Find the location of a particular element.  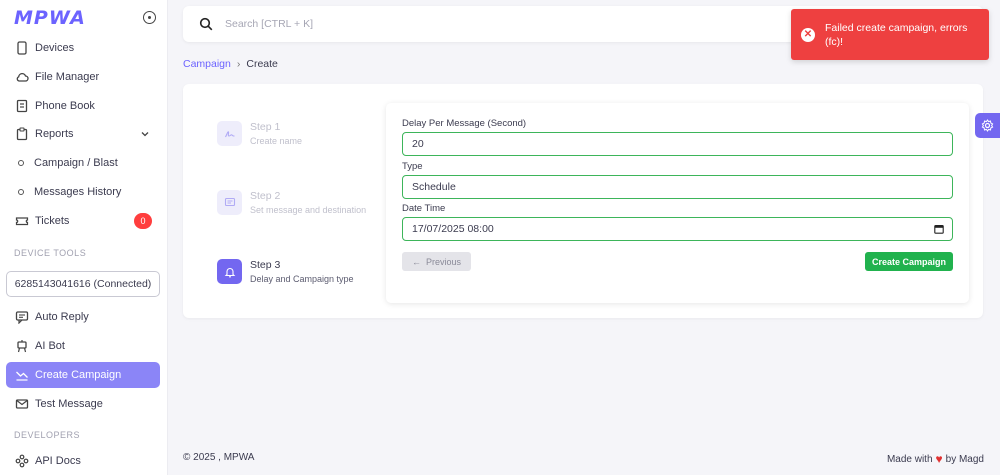

step-title: Step 1 is located at coordinates (265, 127).